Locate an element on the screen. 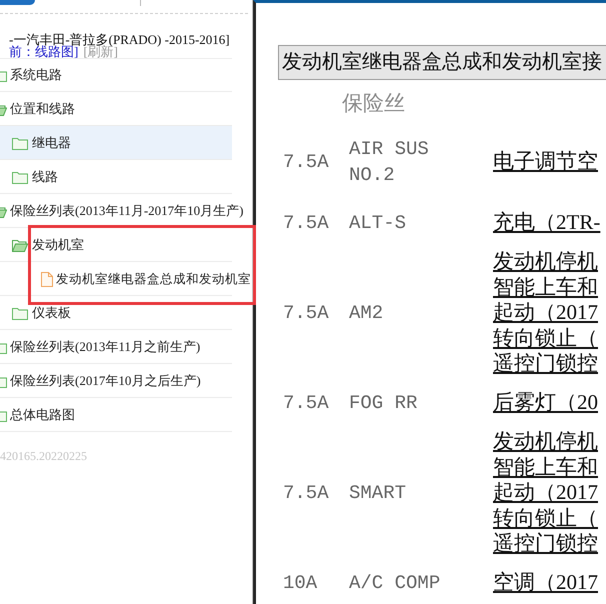 The image size is (606, 604). breadcrumb-text: 前：线路图] is located at coordinates (43, 52).